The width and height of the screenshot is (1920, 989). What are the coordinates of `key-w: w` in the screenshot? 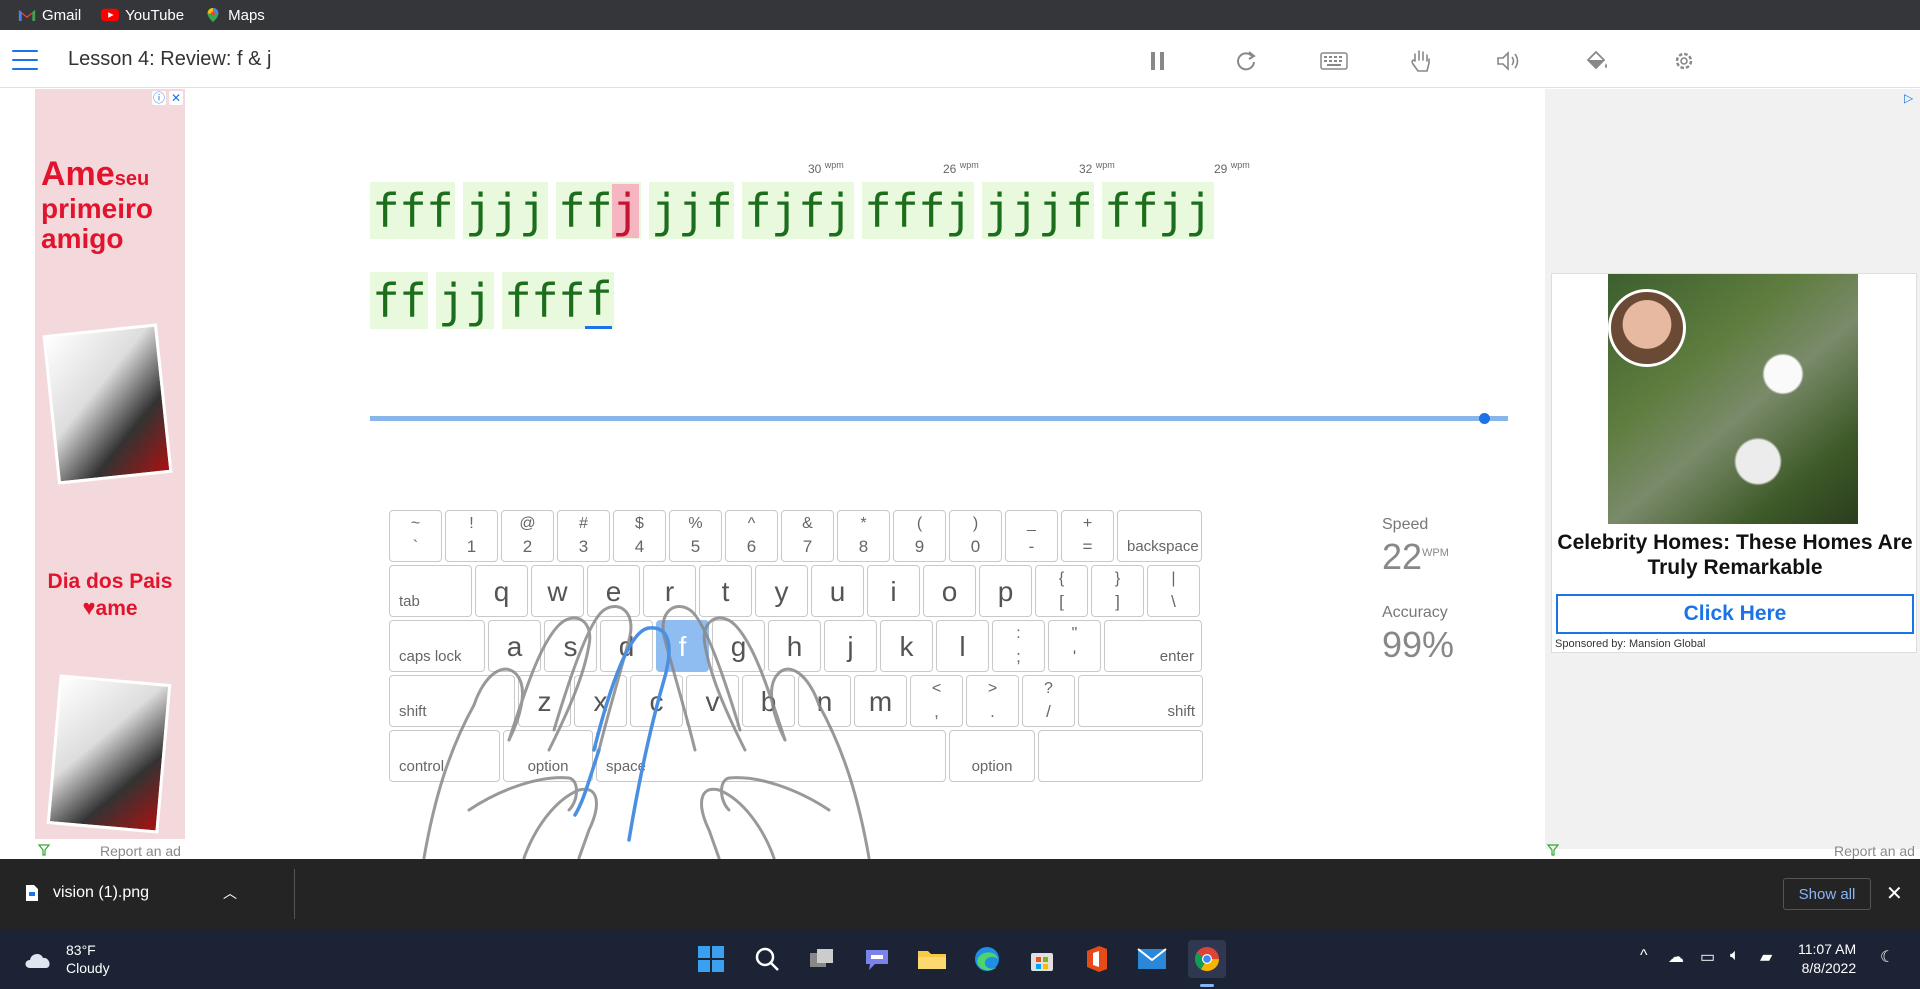 It's located at (557, 591).